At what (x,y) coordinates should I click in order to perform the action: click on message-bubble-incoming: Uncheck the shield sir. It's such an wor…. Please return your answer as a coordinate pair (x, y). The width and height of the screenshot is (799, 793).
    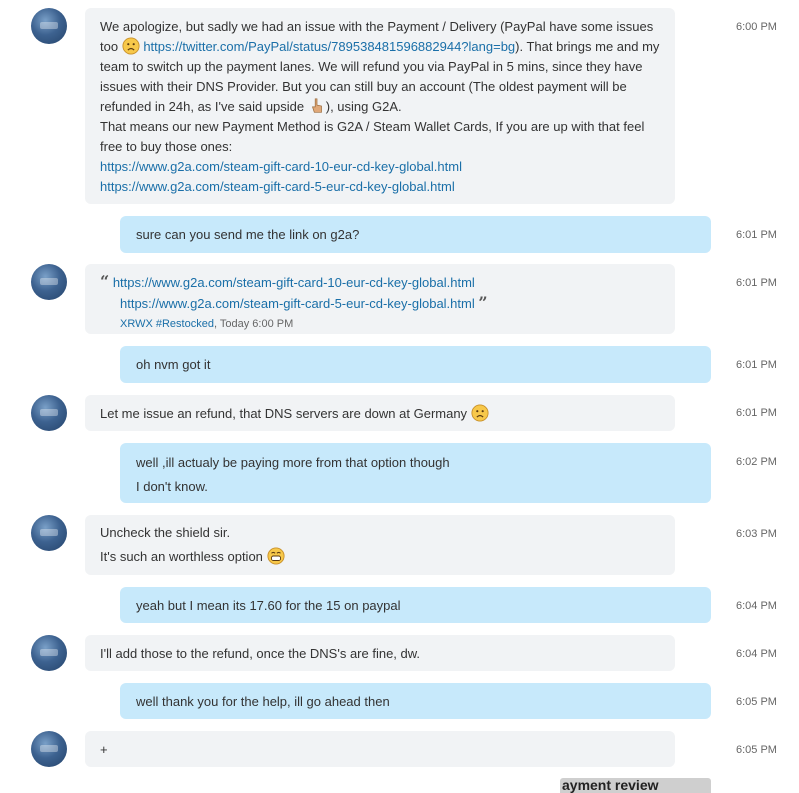
    Looking at the image, I should click on (380, 545).